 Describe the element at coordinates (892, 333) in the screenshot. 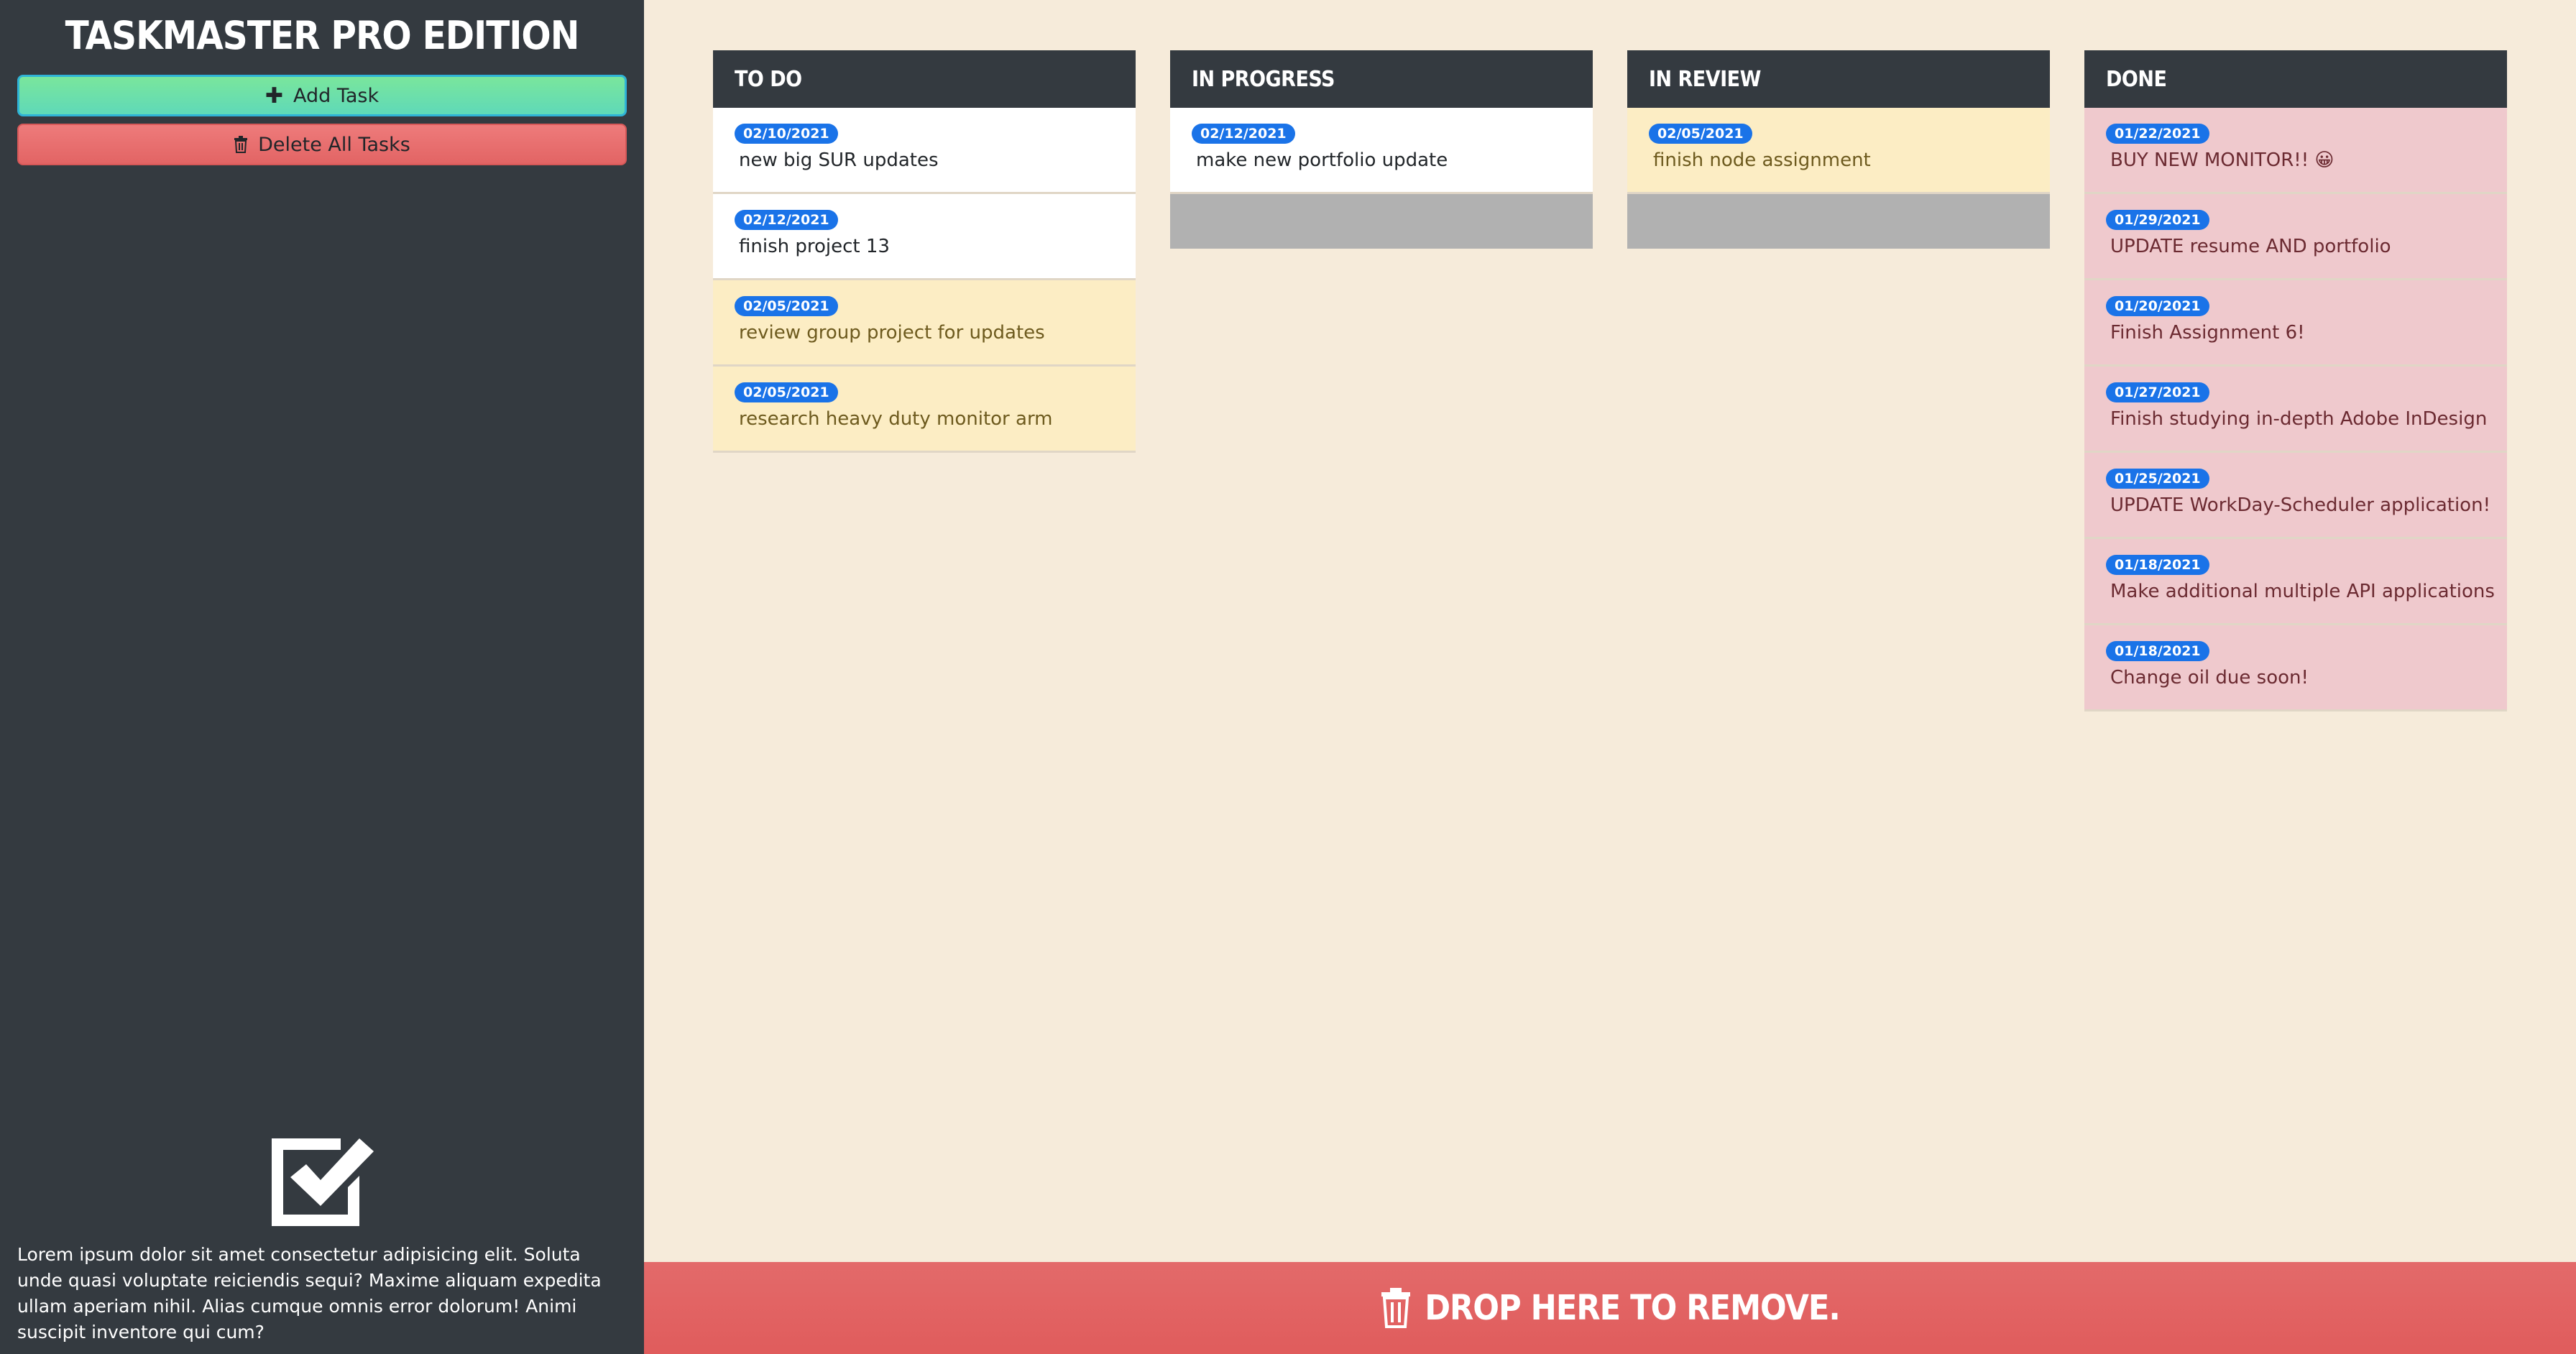

I see `task-text: review group project for updates` at that location.